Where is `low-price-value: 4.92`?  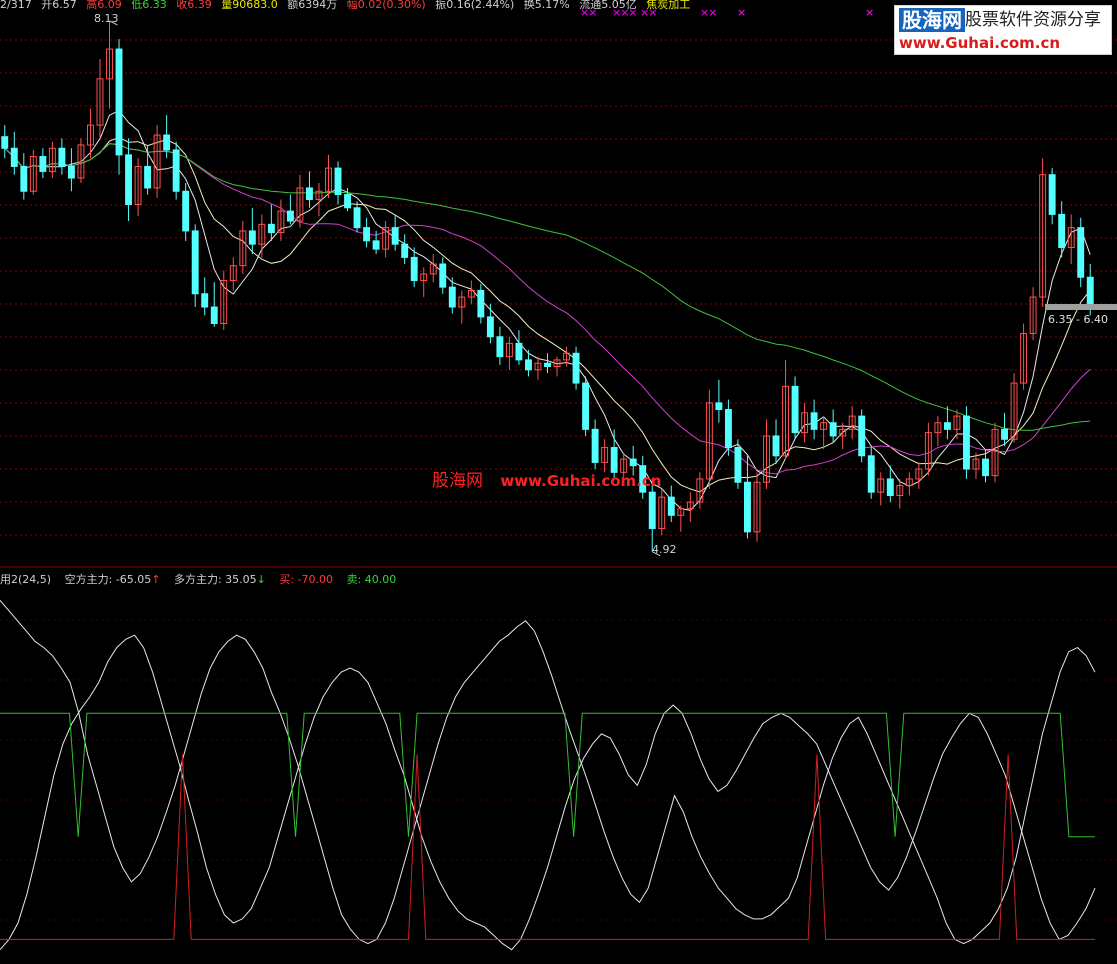 low-price-value: 4.92 is located at coordinates (664, 549).